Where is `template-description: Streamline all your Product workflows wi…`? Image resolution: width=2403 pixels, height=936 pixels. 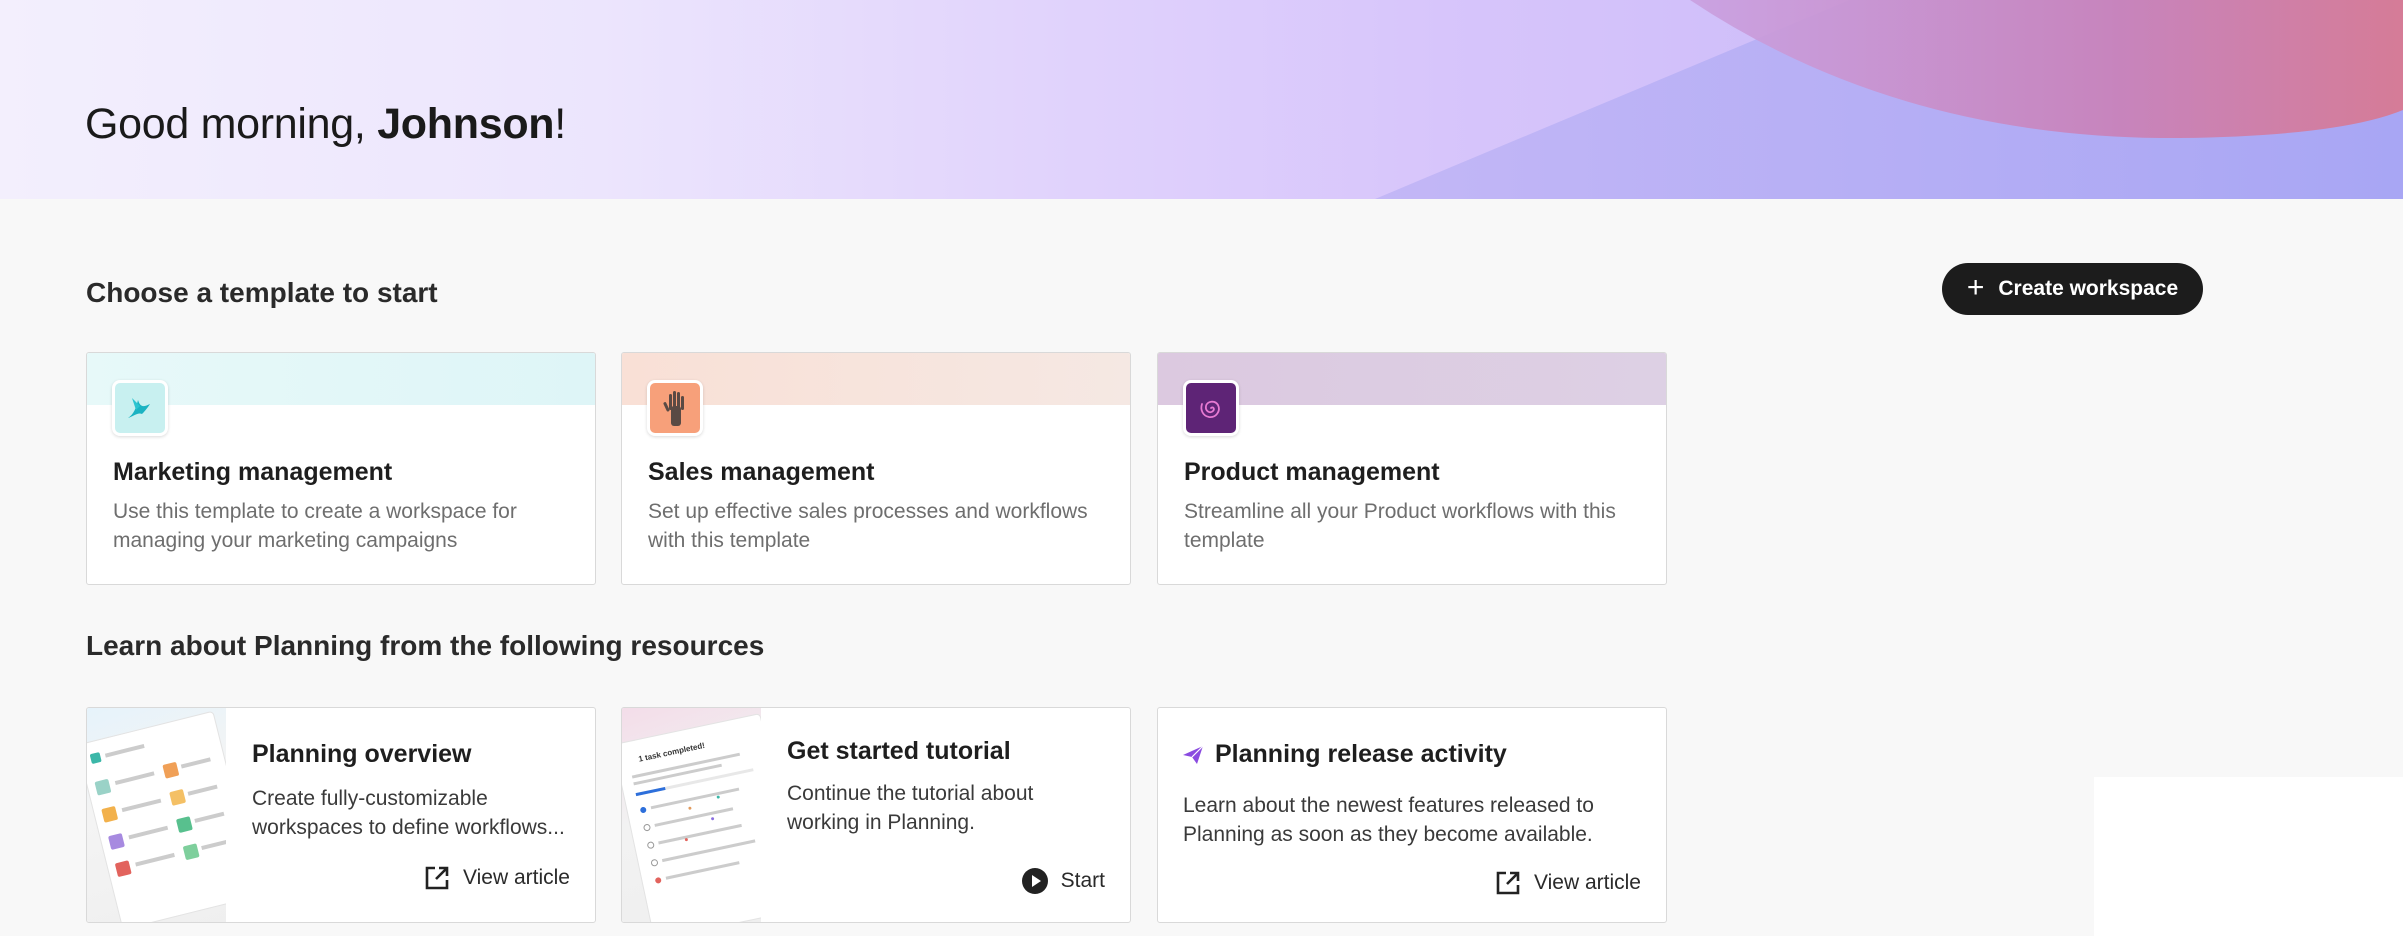 template-description: Streamline all your Product workflows wi… is located at coordinates (1400, 526).